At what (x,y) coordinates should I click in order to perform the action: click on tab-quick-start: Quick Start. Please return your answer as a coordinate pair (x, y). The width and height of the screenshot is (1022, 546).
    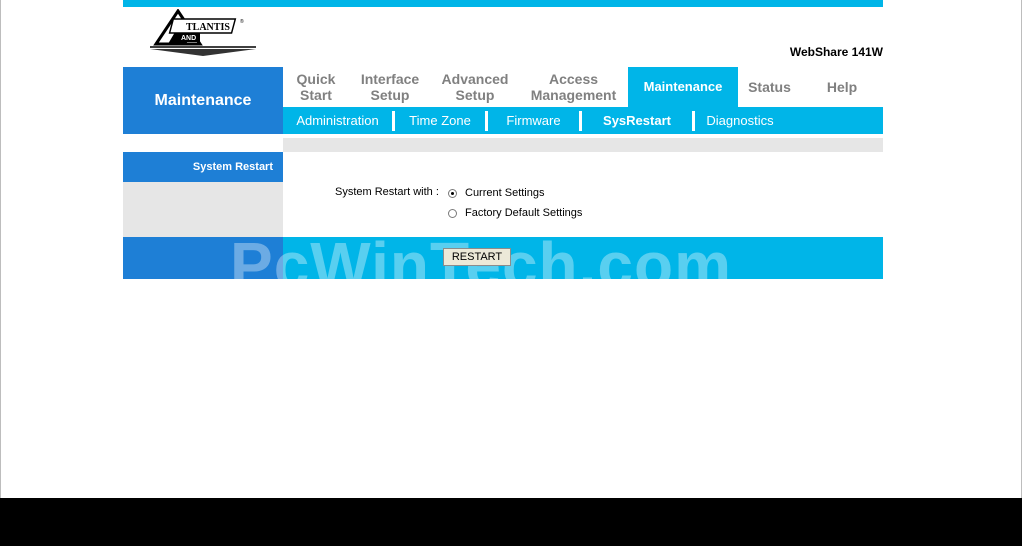
    Looking at the image, I should click on (316, 87).